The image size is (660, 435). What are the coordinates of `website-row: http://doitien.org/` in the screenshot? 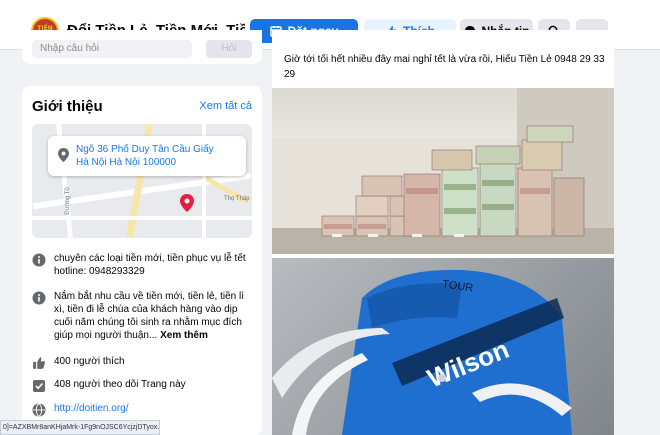 It's located at (143, 409).